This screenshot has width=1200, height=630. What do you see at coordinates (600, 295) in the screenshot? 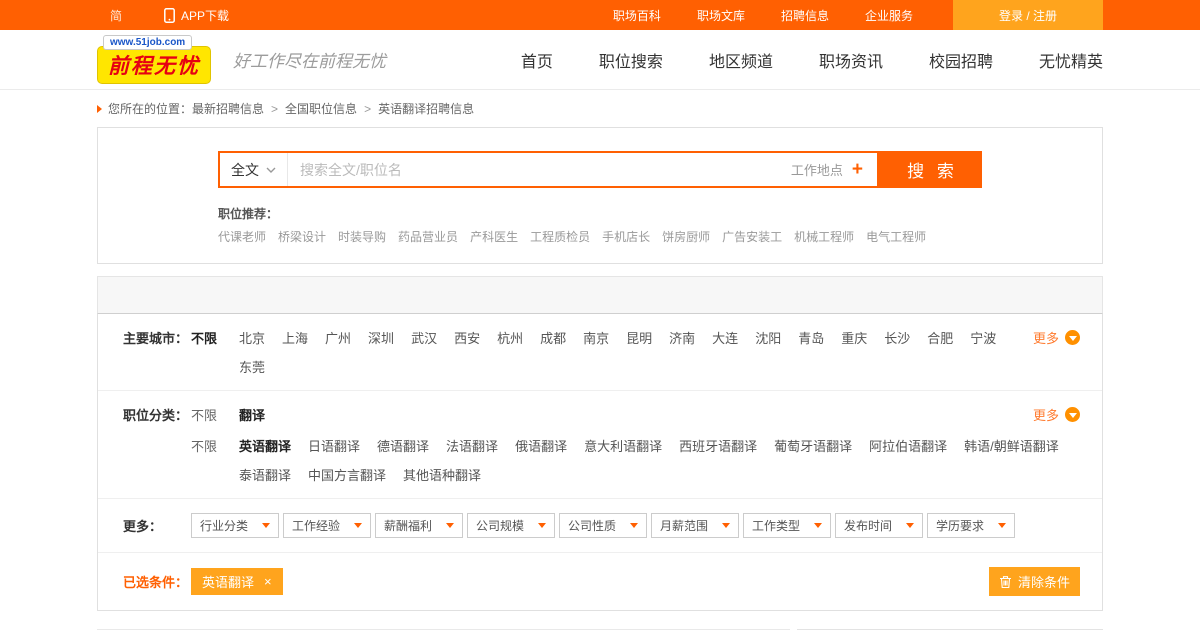
I see `ad-placeholder` at bounding box center [600, 295].